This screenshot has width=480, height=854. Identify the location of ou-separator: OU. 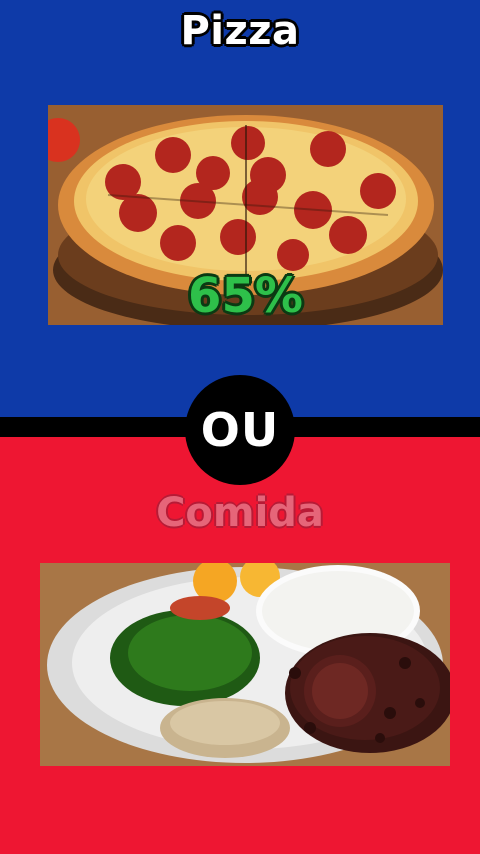
(240, 430).